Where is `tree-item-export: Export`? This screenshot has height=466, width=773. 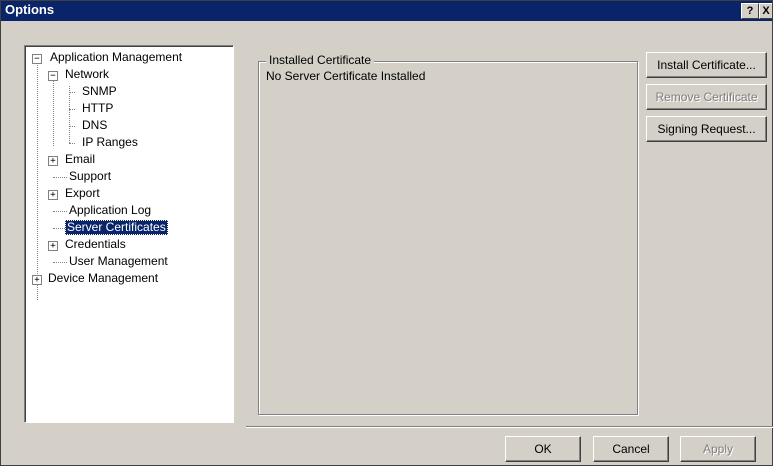
tree-item-export: Export is located at coordinates (82, 193).